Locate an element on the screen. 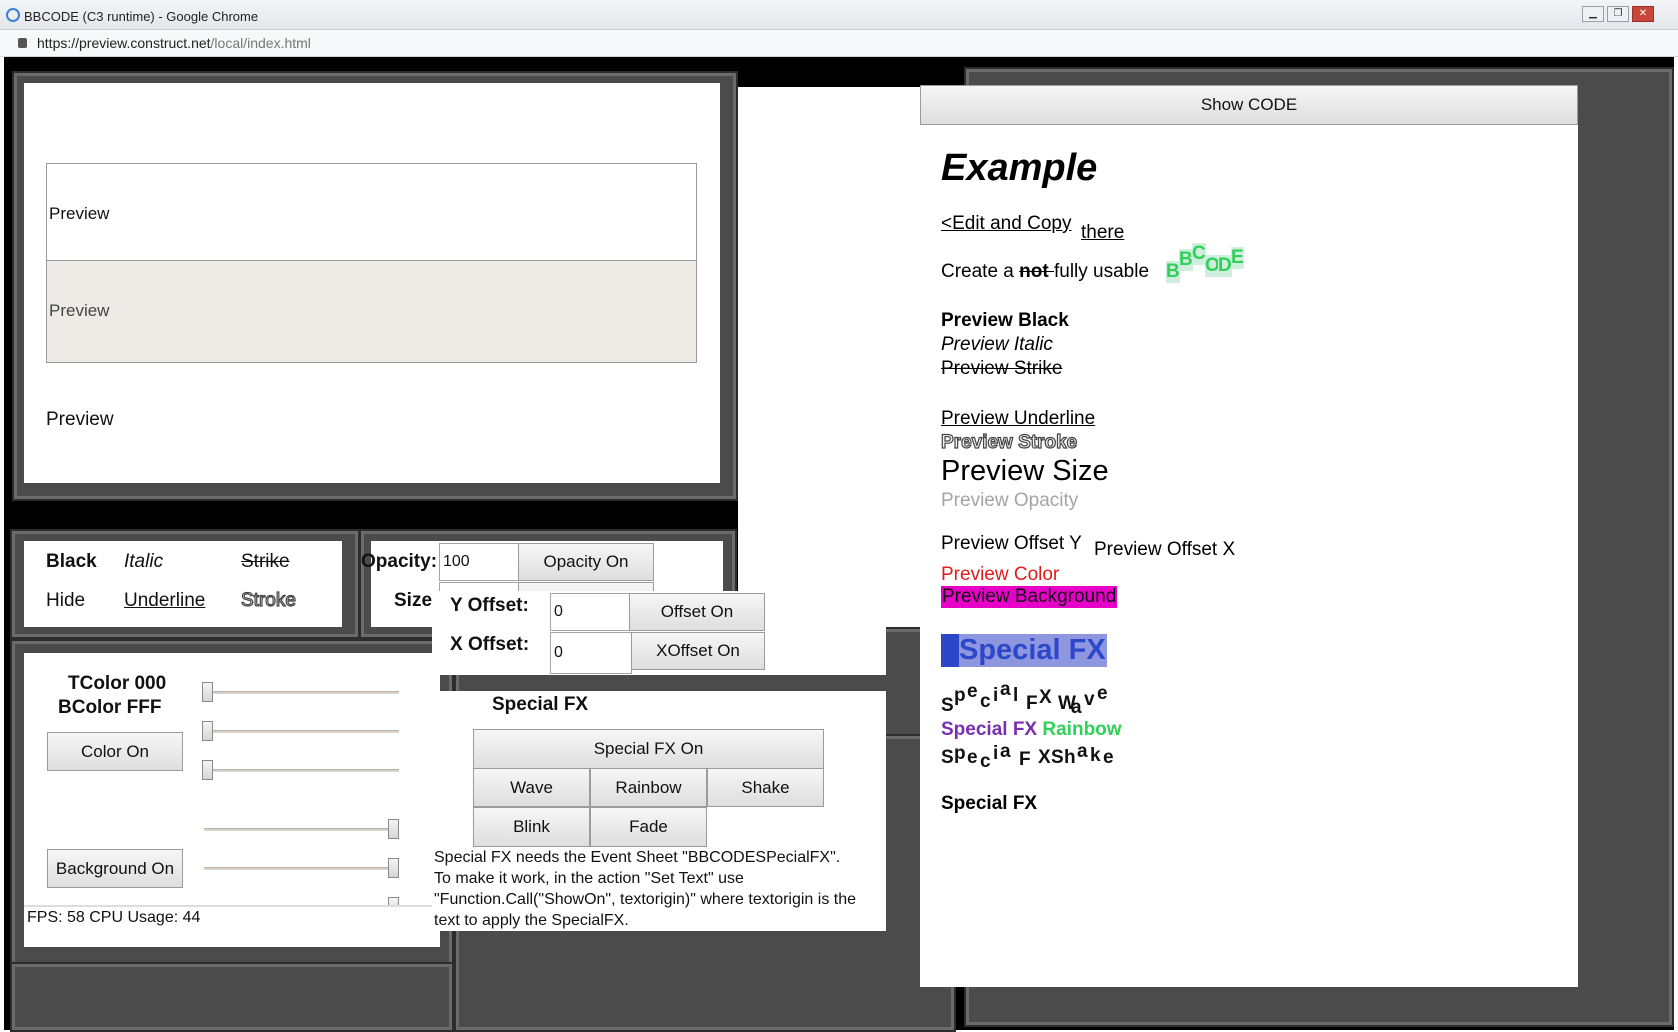 The width and height of the screenshot is (1678, 1032). wave-letter: i is located at coordinates (996, 695).